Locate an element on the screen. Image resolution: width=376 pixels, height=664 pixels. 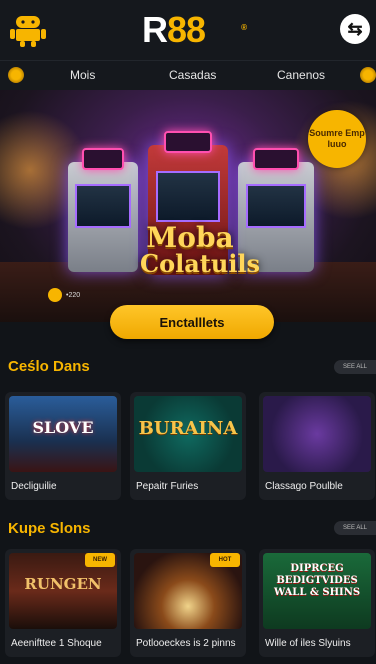
brand-logo: R88 ® is located at coordinates (194, 29).